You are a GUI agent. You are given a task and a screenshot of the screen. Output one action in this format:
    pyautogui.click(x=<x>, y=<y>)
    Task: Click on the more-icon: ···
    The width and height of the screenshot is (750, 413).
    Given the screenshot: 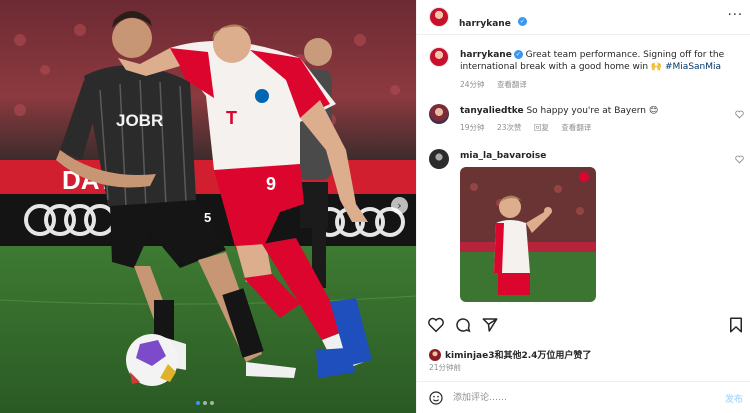 What is the action you would take?
    pyautogui.click(x=735, y=15)
    